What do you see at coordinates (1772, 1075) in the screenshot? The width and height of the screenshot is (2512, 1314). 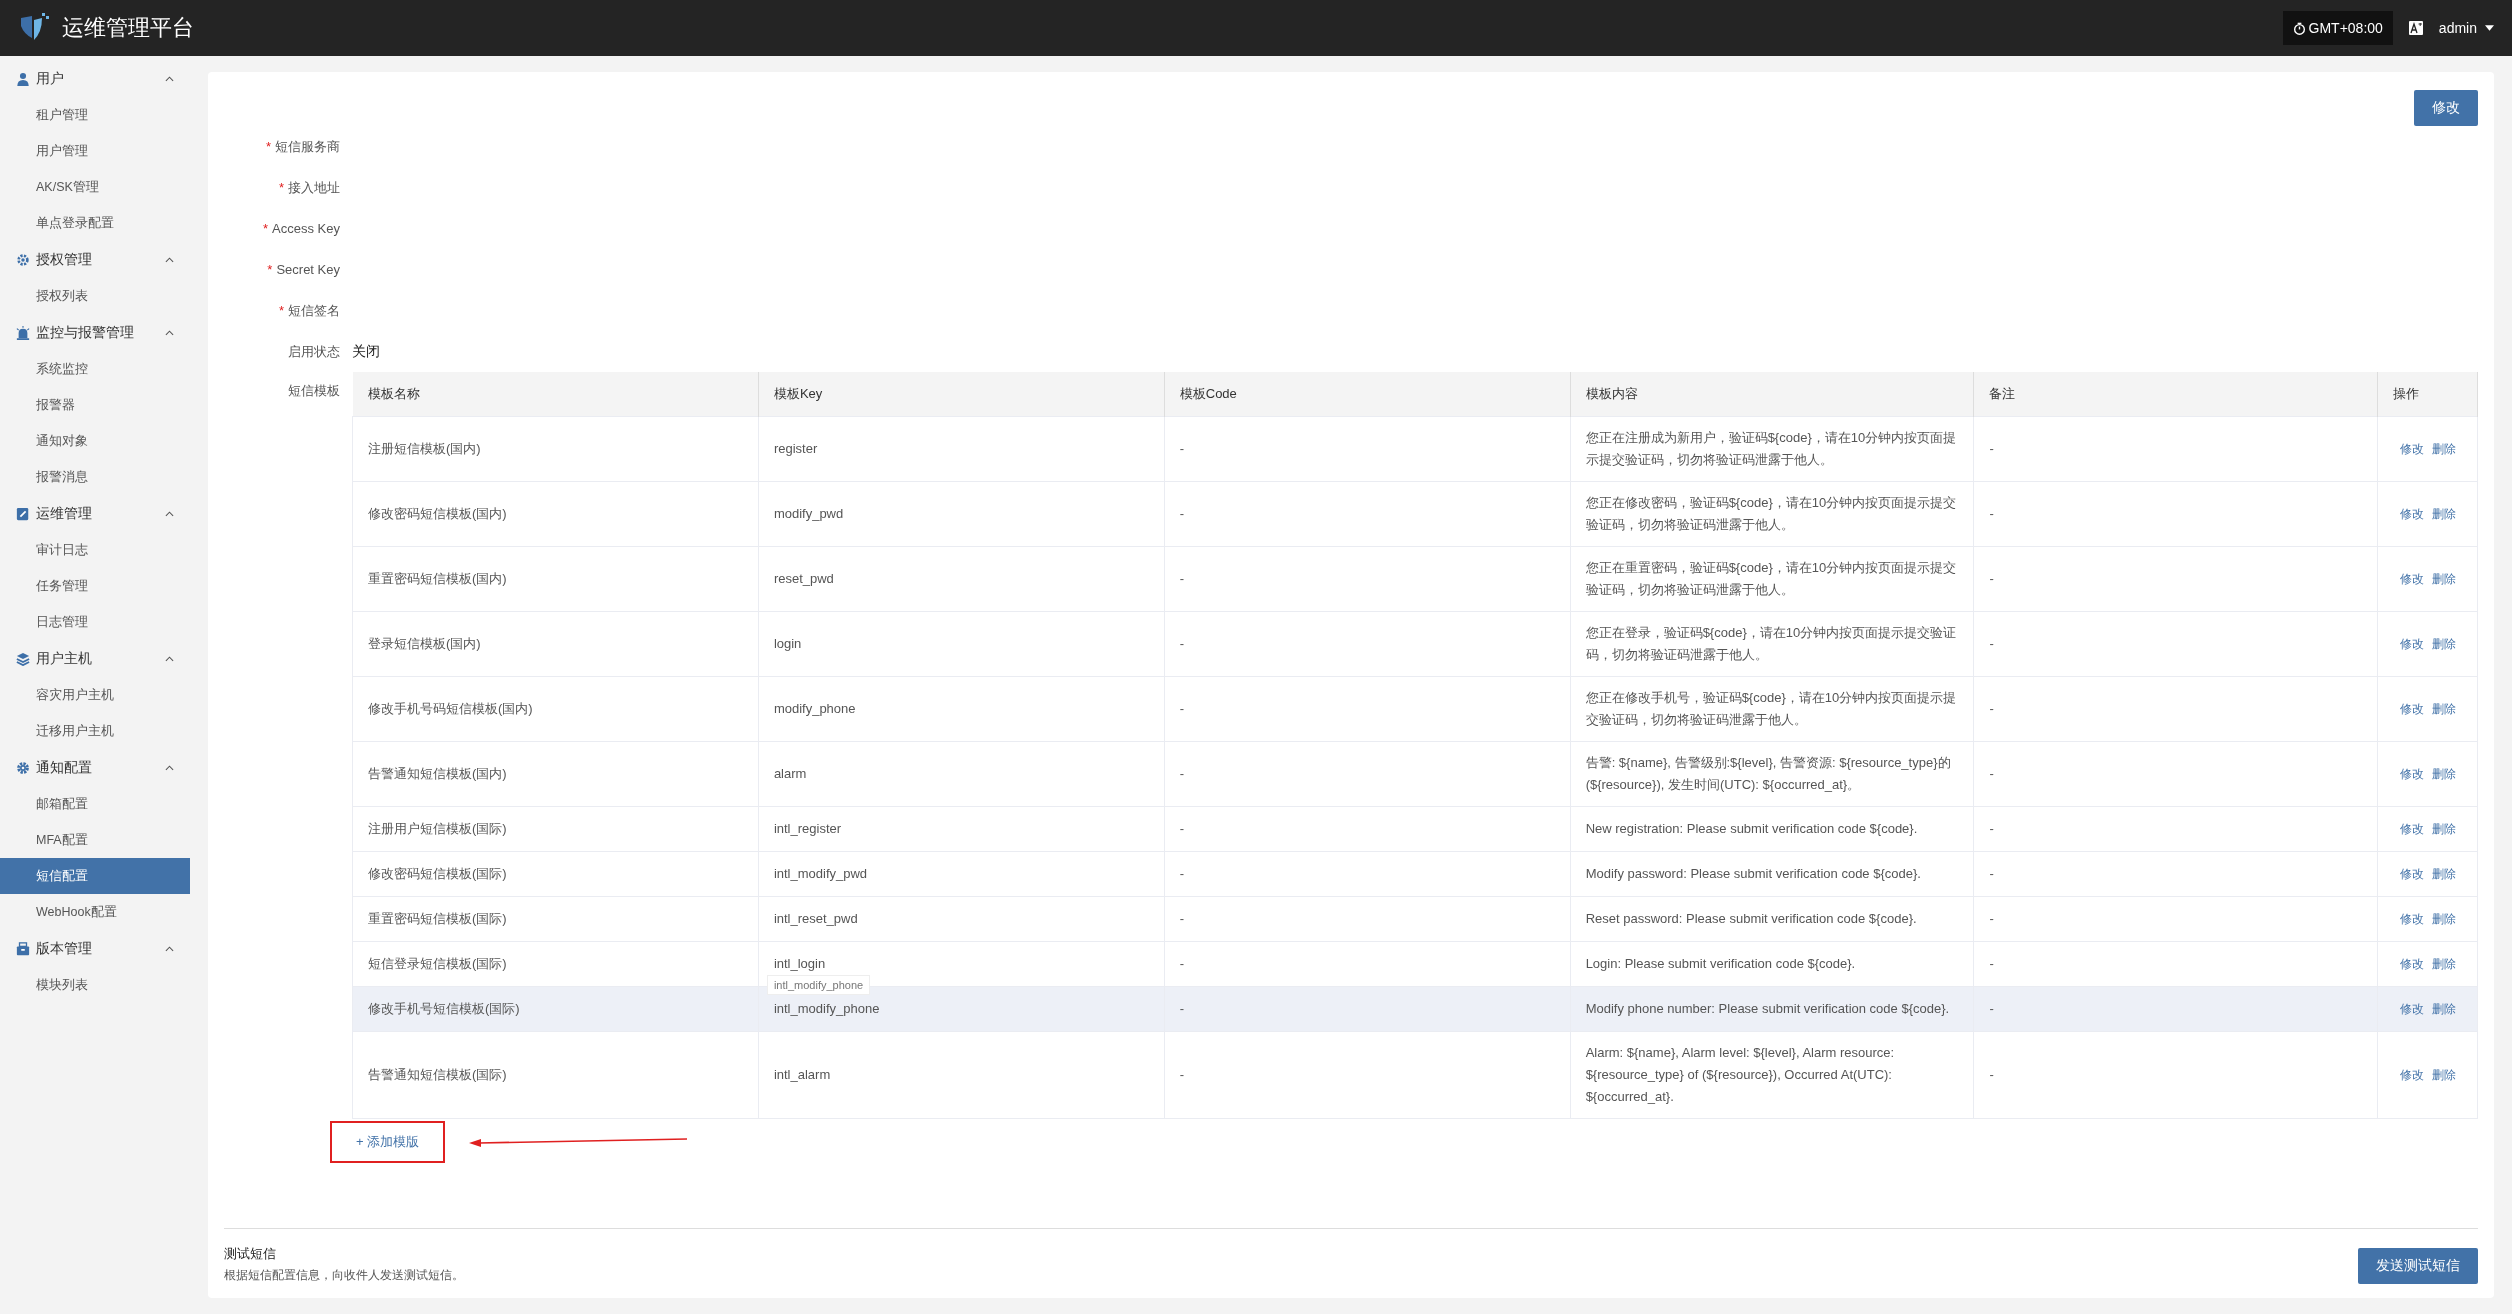 I see `table-cell: Alarm: ${name}, Alarm level: ${level}, Alarm resource: ${resource_type} of (${resource}), Occurred At(UTC): ${occurred_at}.` at bounding box center [1772, 1075].